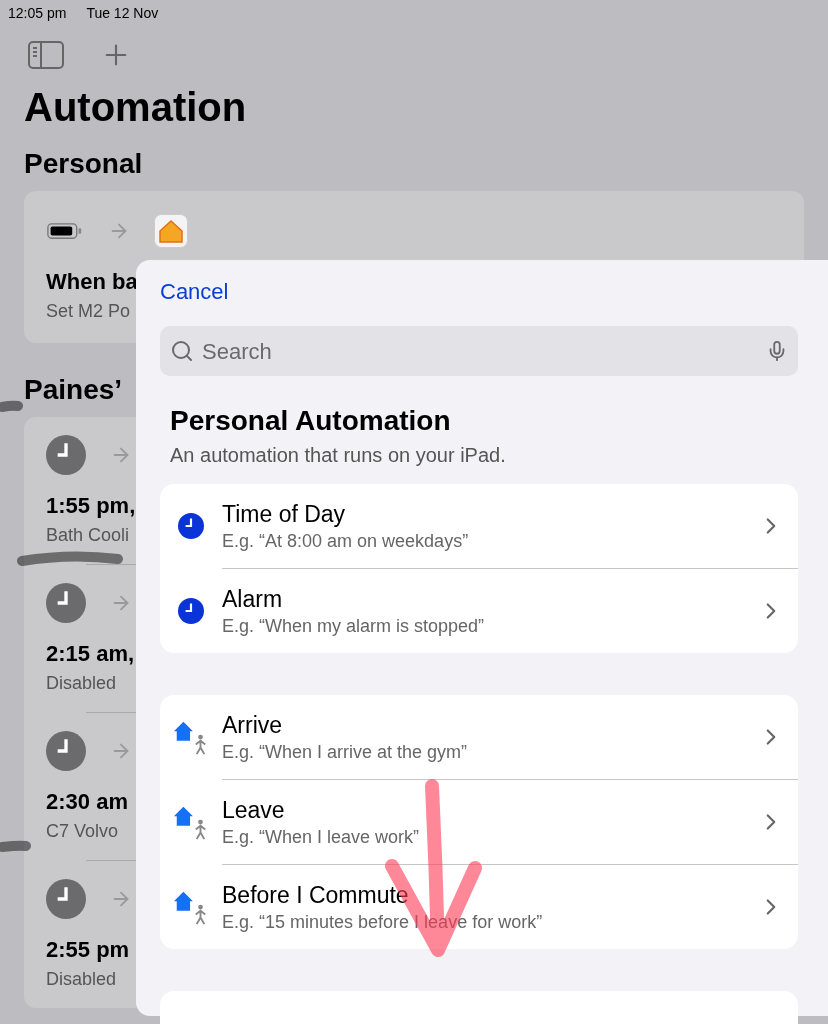  I want to click on trigger-example: E.g. “When my alarm is stopped”, so click(354, 626).